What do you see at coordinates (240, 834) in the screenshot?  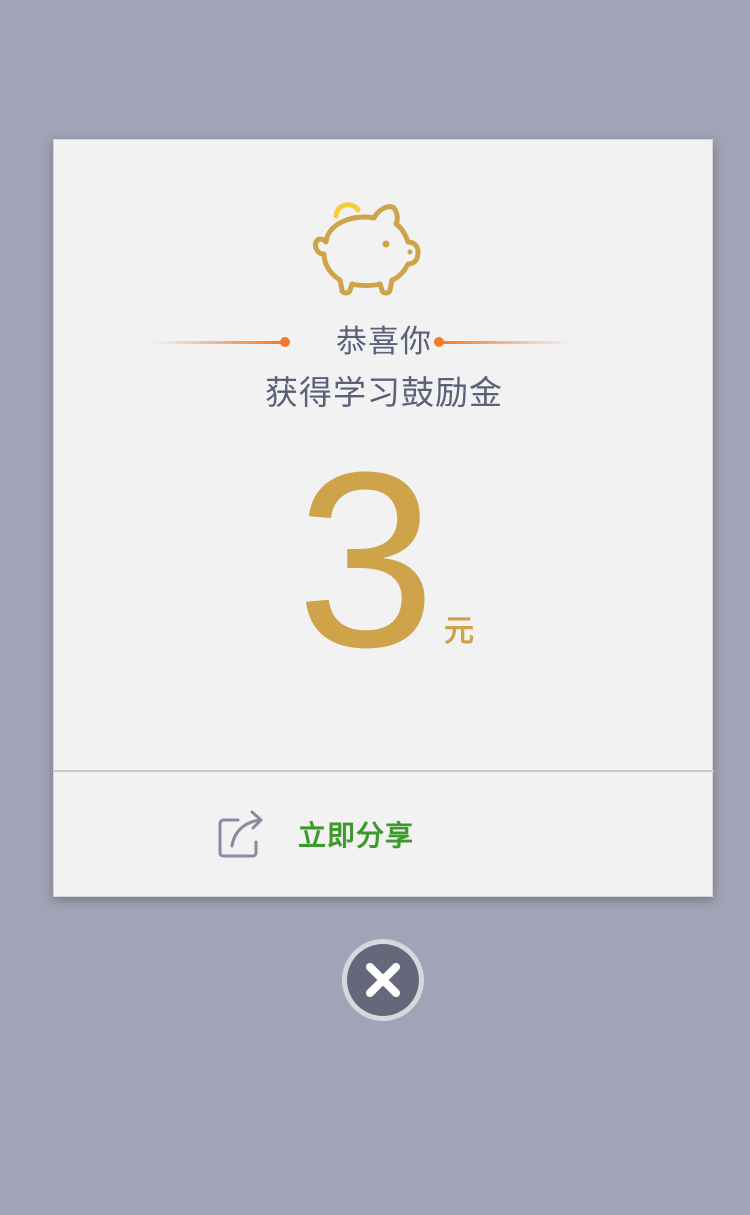 I see `share-icon` at bounding box center [240, 834].